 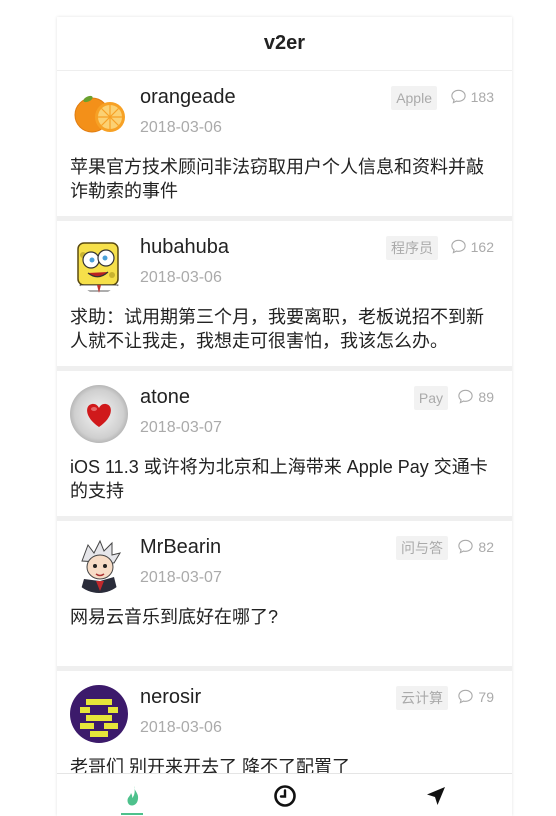 What do you see at coordinates (99, 714) in the screenshot?
I see `pixel-avatar` at bounding box center [99, 714].